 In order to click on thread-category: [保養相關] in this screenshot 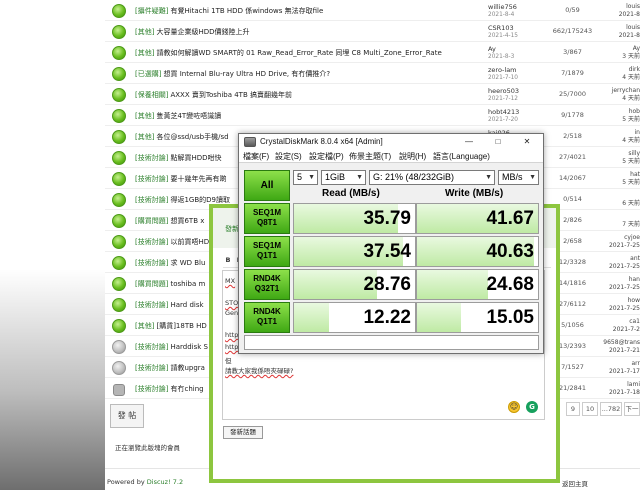, I will do `click(151, 95)`.